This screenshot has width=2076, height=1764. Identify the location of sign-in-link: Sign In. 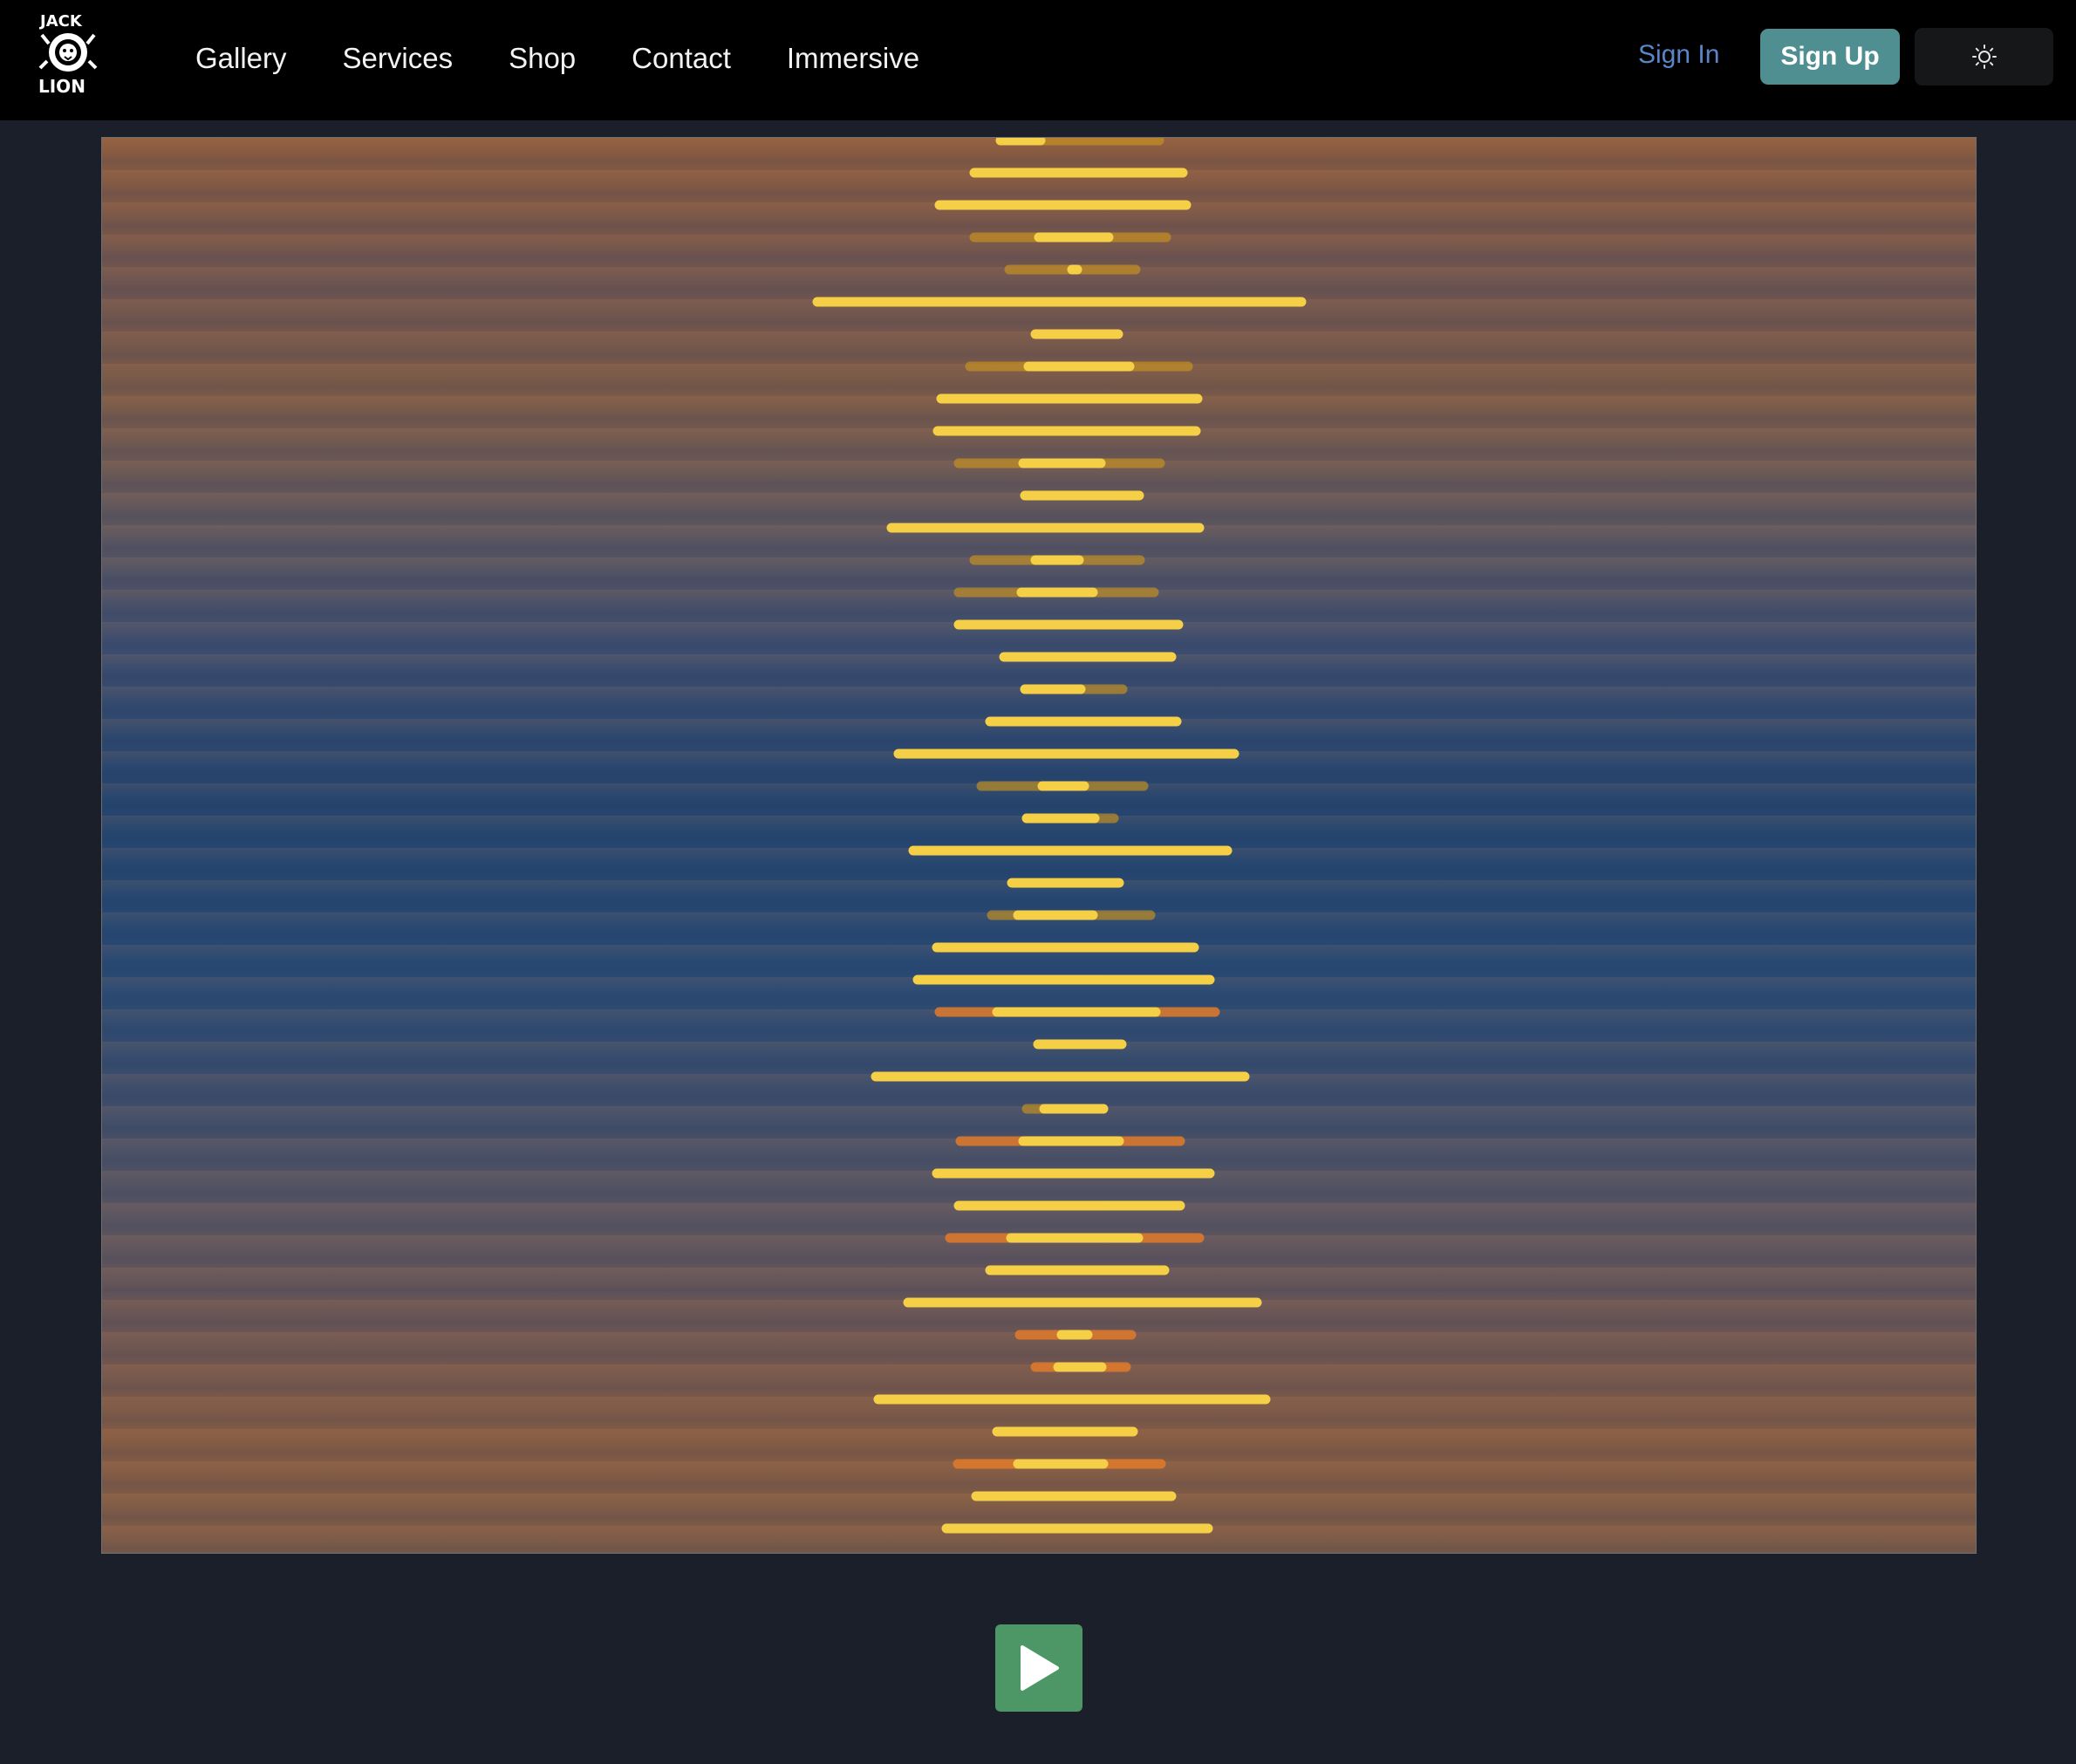
(1678, 55).